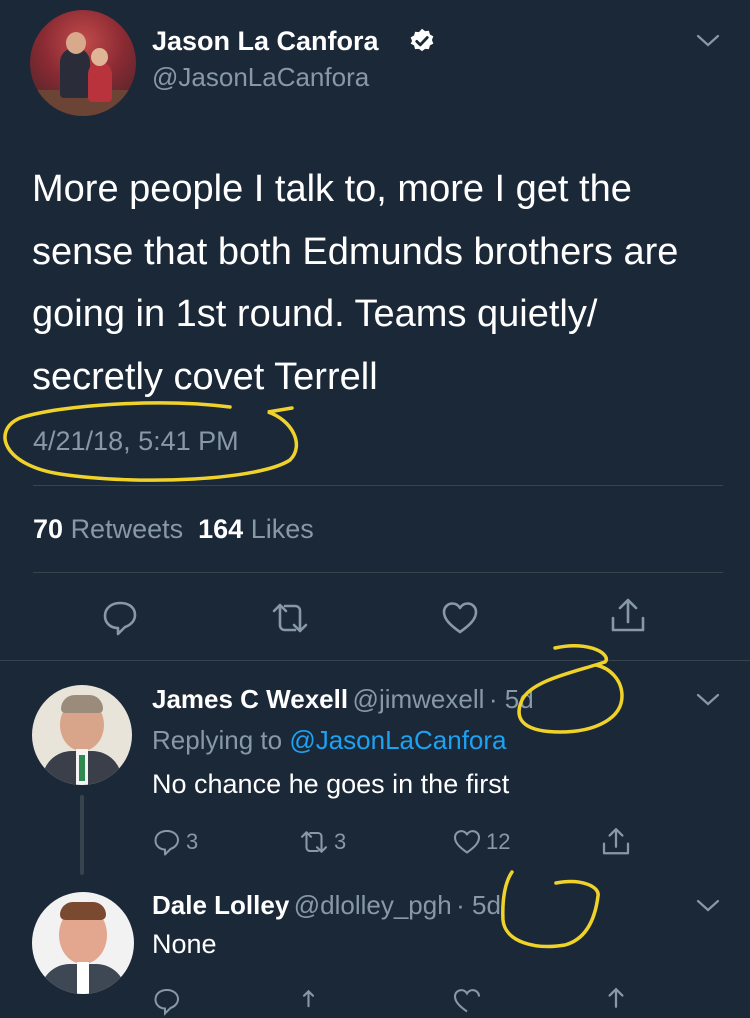 The image size is (750, 1018). I want to click on reply-author-name: James C Wexell, so click(250, 699).